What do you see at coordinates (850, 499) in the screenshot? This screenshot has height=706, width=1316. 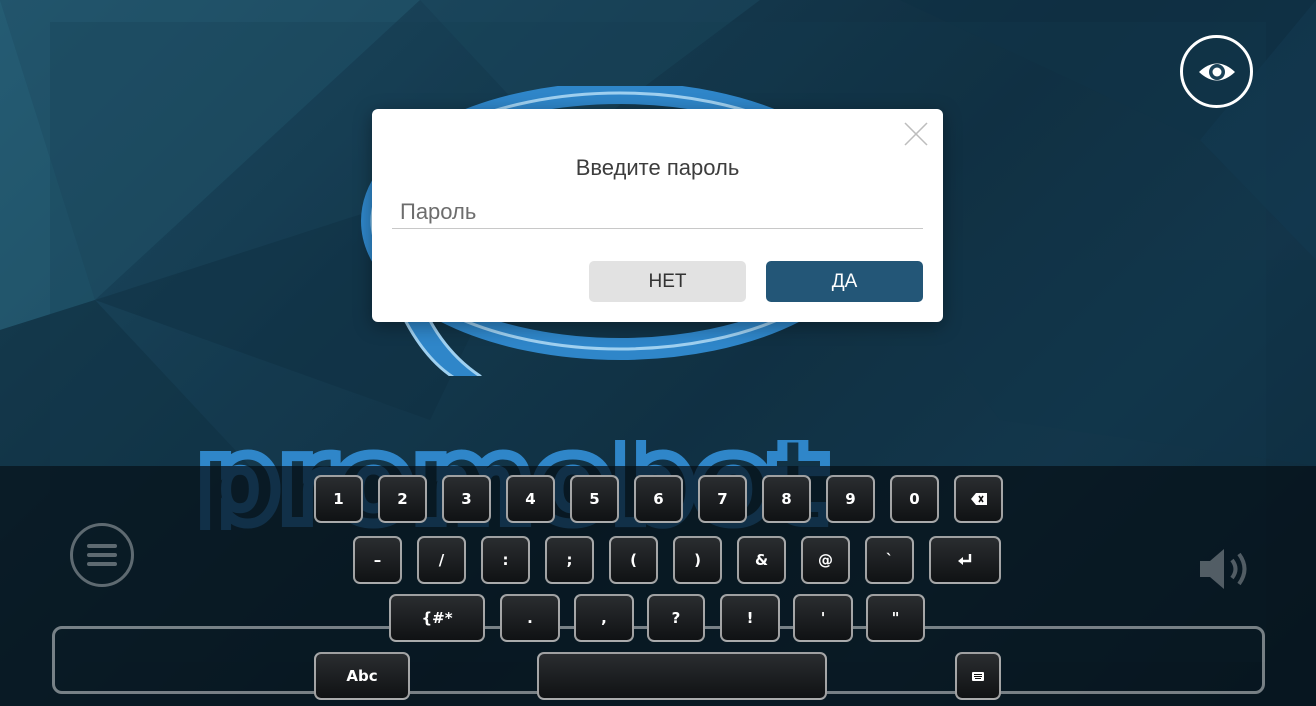 I see `key-9: 9` at bounding box center [850, 499].